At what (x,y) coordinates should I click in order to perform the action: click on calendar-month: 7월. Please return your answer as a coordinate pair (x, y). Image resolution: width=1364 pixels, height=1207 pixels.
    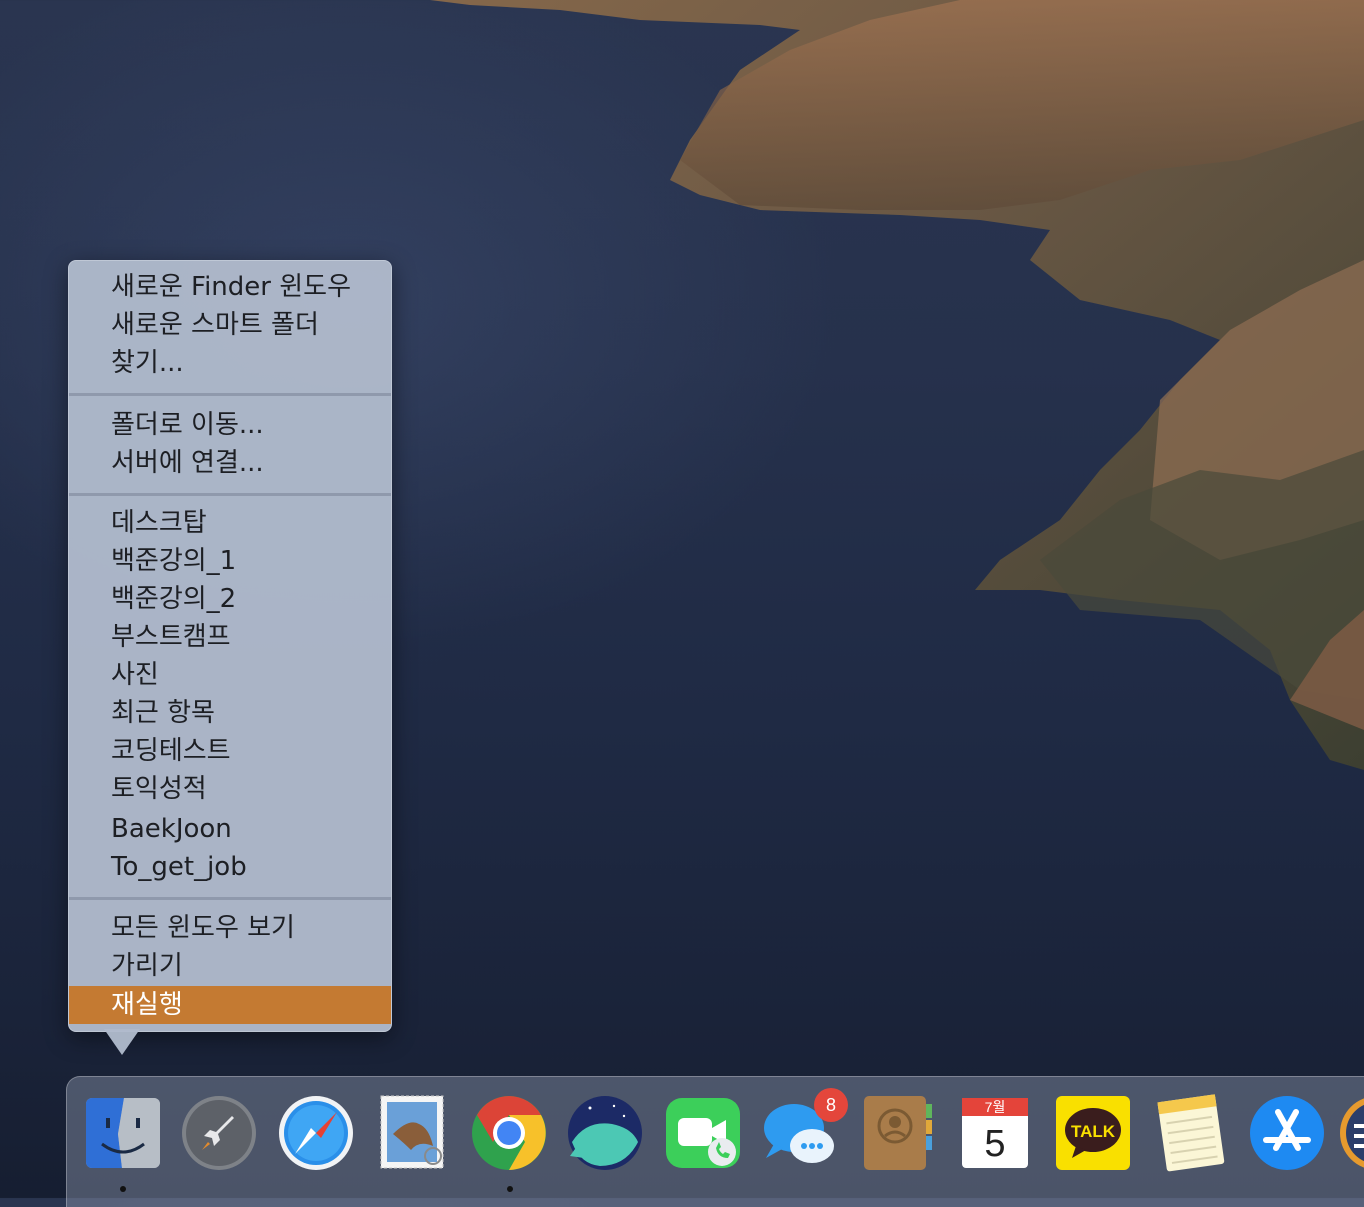
    Looking at the image, I should click on (995, 1107).